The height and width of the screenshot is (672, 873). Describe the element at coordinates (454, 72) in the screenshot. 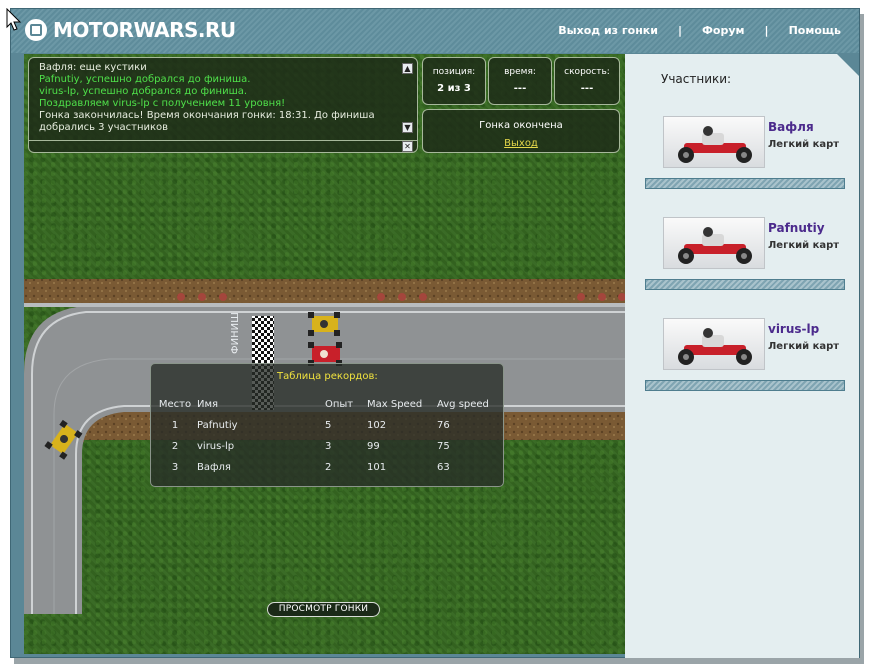

I see `position-label: позиция:` at that location.